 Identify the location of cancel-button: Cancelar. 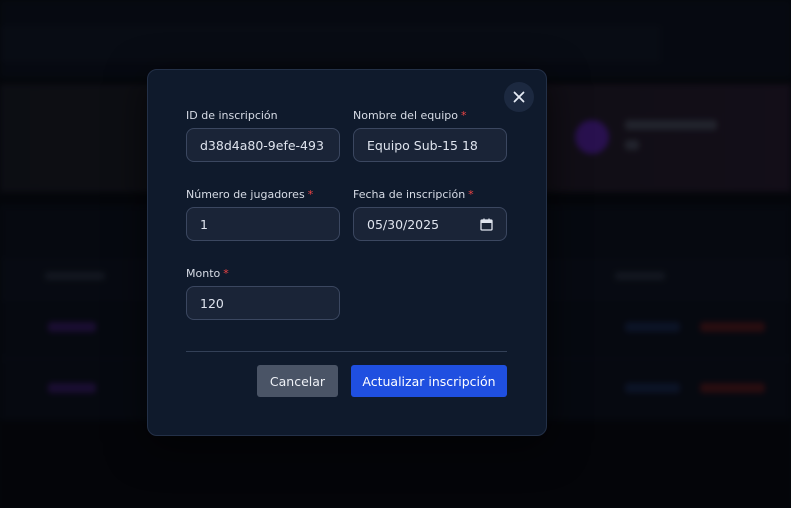
(297, 381).